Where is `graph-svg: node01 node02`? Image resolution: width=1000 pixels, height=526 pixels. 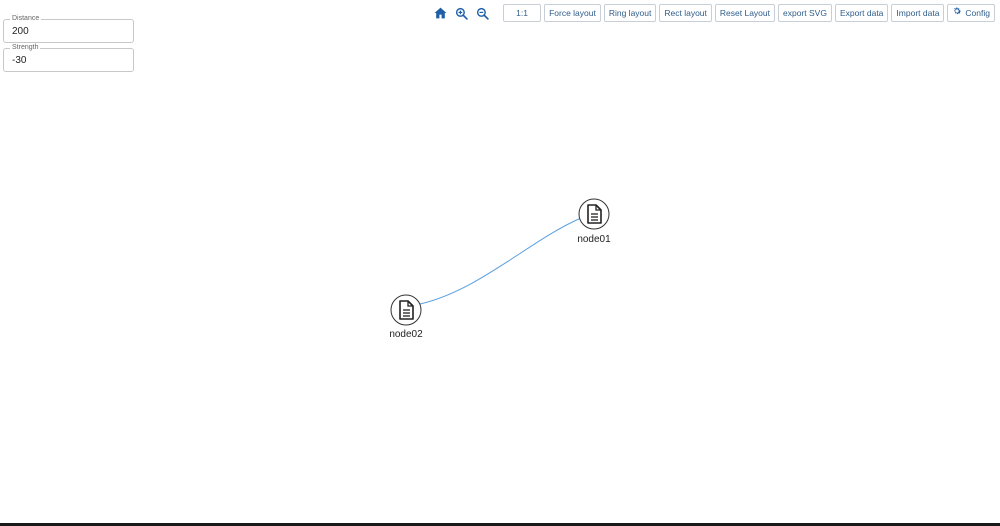
graph-svg: node01 node02 is located at coordinates (500, 269).